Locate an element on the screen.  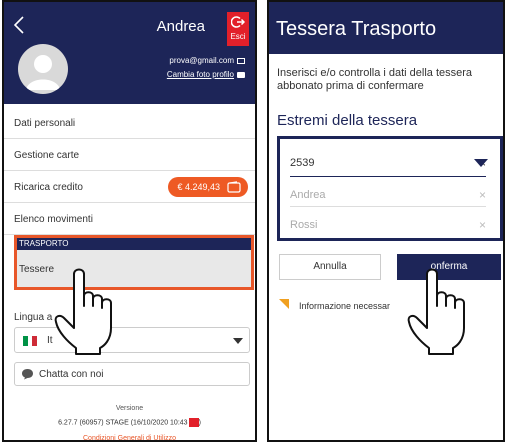
camera-icon is located at coordinates (241, 74).